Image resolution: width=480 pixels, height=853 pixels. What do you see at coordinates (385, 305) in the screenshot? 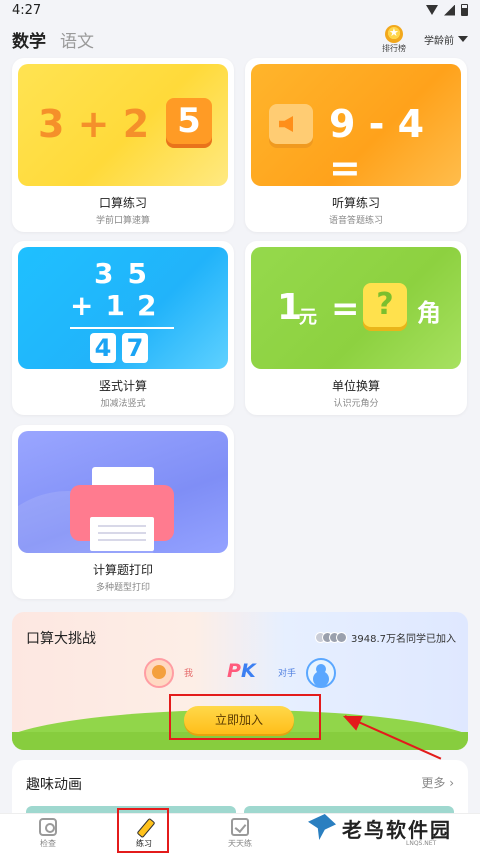
I see `question-box: ?` at bounding box center [385, 305].